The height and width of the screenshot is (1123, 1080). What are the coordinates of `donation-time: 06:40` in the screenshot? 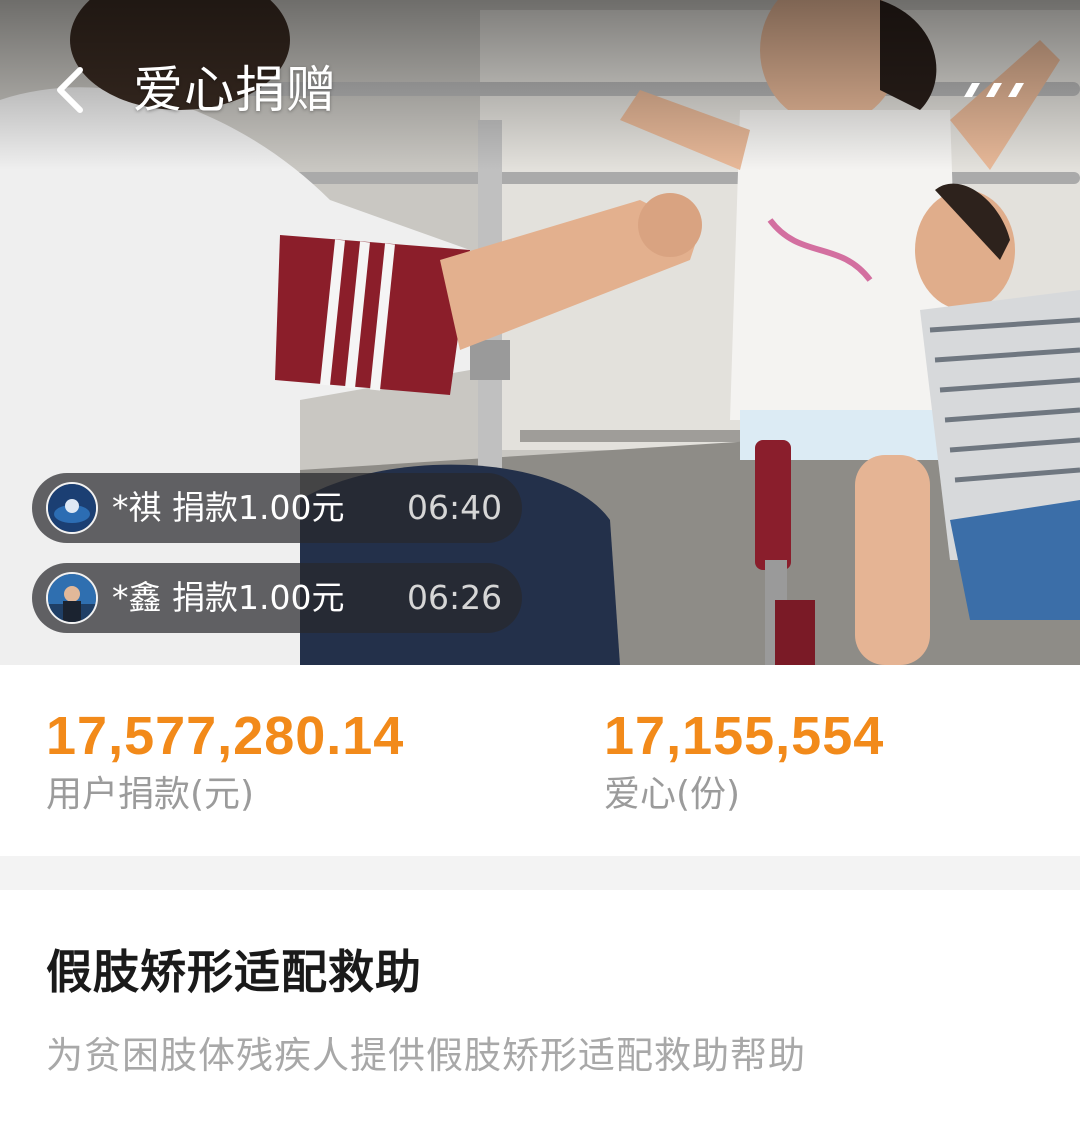 It's located at (455, 507).